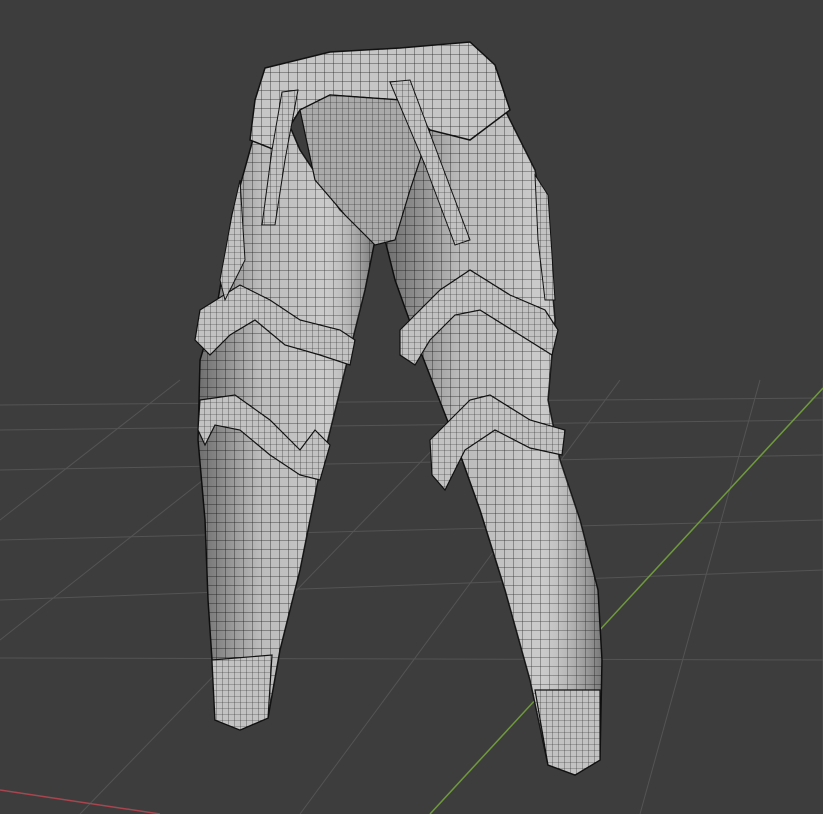  What do you see at coordinates (80, 801) in the screenshot?
I see `x-axis-line` at bounding box center [80, 801].